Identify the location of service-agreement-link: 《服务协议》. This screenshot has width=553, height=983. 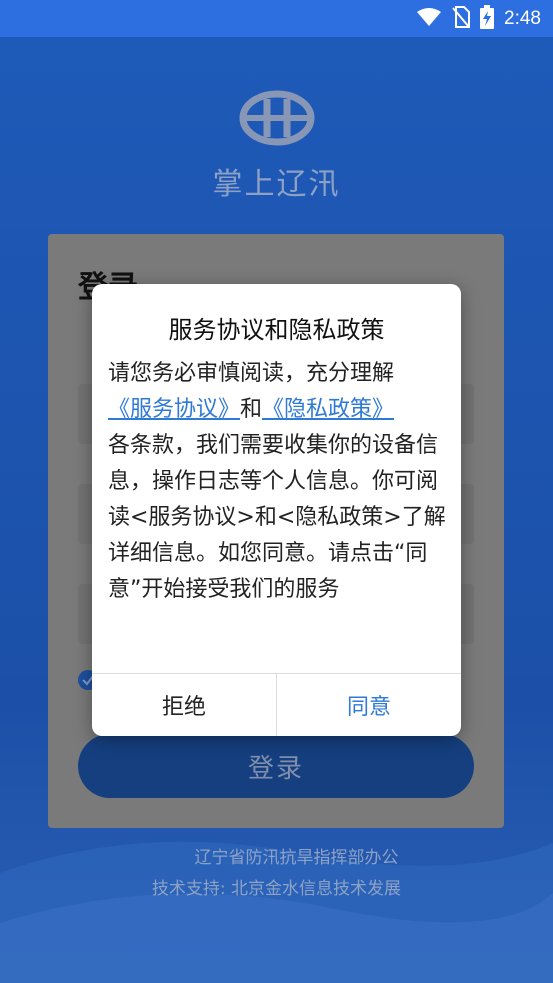
(174, 409).